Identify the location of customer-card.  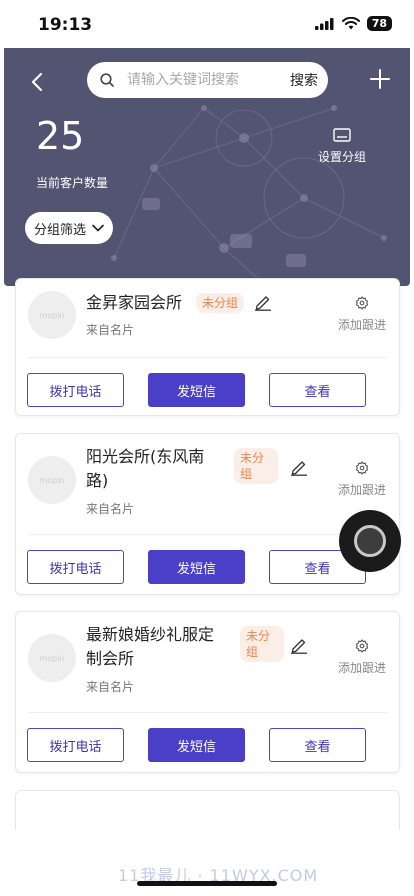
(207, 810).